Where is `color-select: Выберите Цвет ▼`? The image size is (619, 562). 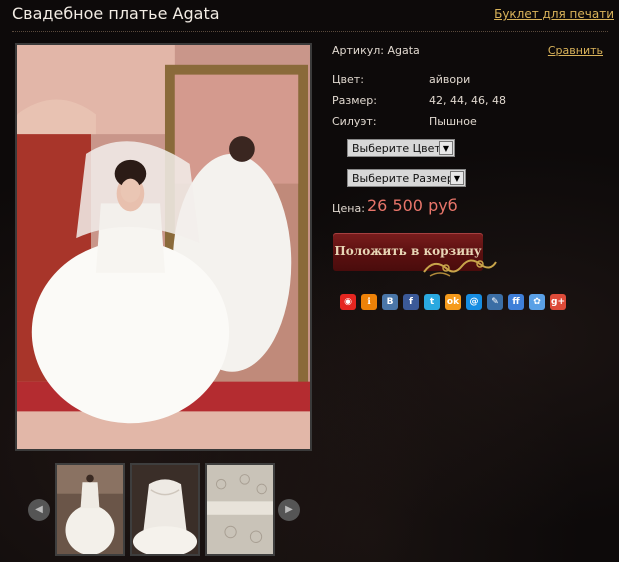
color-select: Выберите Цвет ▼ is located at coordinates (401, 148).